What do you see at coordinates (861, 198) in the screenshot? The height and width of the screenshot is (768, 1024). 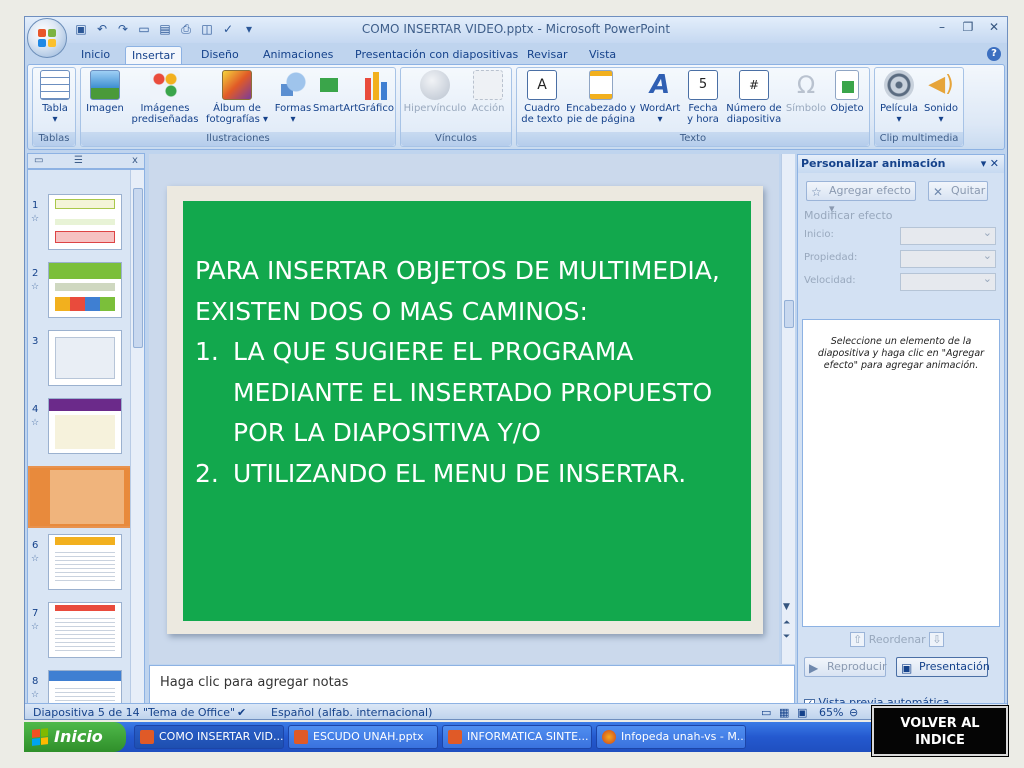 I see `add-effect-button: ☆ Agregar efecto ▾` at bounding box center [861, 198].